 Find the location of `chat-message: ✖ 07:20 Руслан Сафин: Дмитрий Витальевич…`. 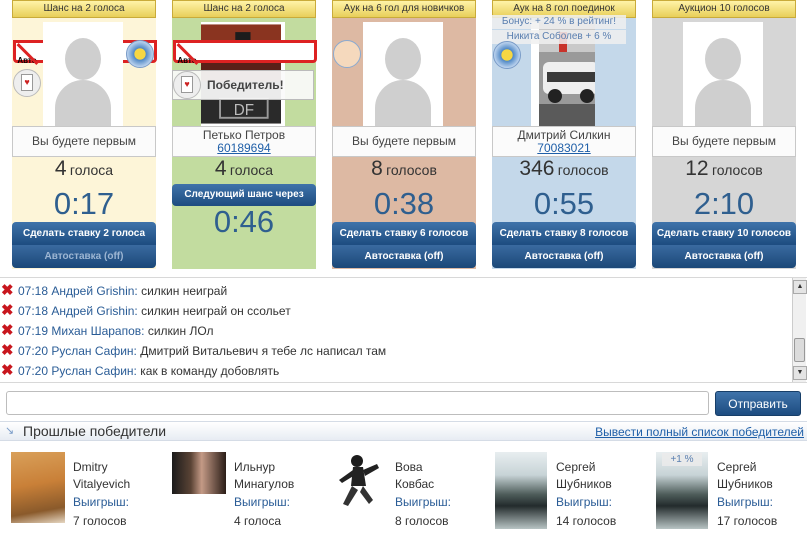

chat-message: ✖ 07:20 Руслан Сафин: Дмитрий Витальевич… is located at coordinates (395, 351).